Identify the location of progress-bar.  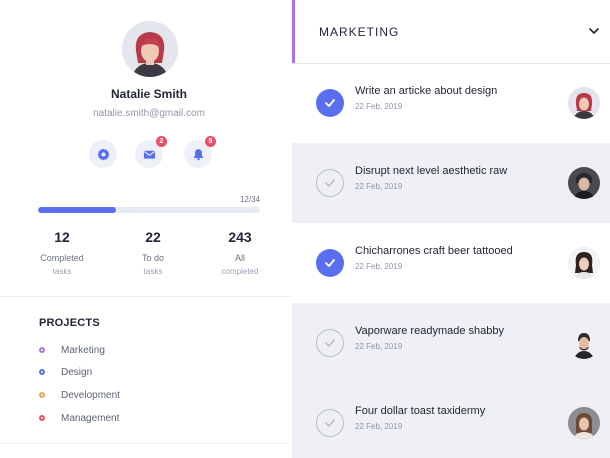
(149, 210).